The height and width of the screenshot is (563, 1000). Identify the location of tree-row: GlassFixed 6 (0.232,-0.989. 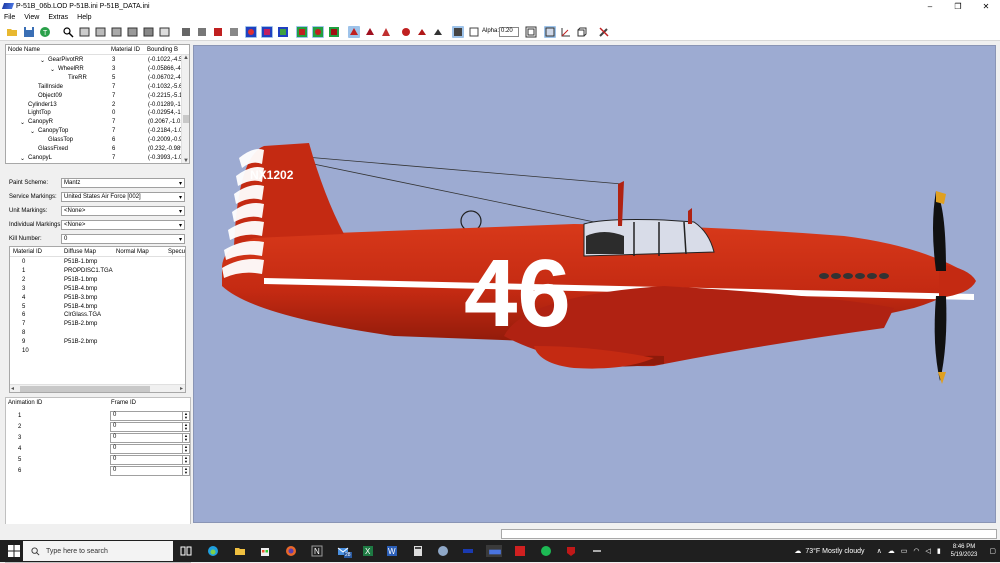
(97, 149).